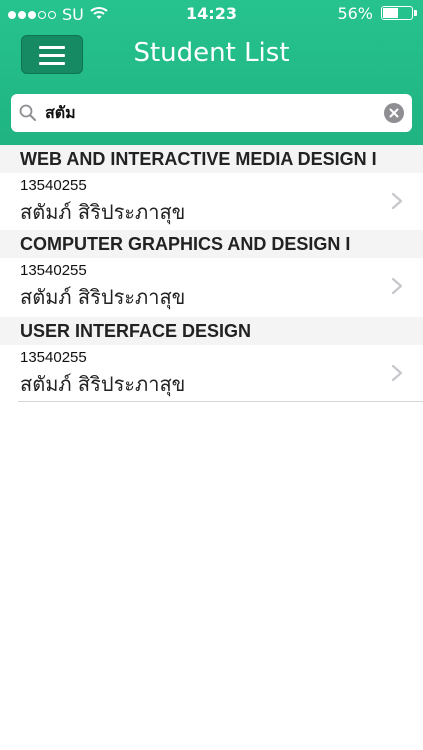  I want to click on section-header: COMPUTER GRAPHICS AND DESIGN I, so click(211, 244).